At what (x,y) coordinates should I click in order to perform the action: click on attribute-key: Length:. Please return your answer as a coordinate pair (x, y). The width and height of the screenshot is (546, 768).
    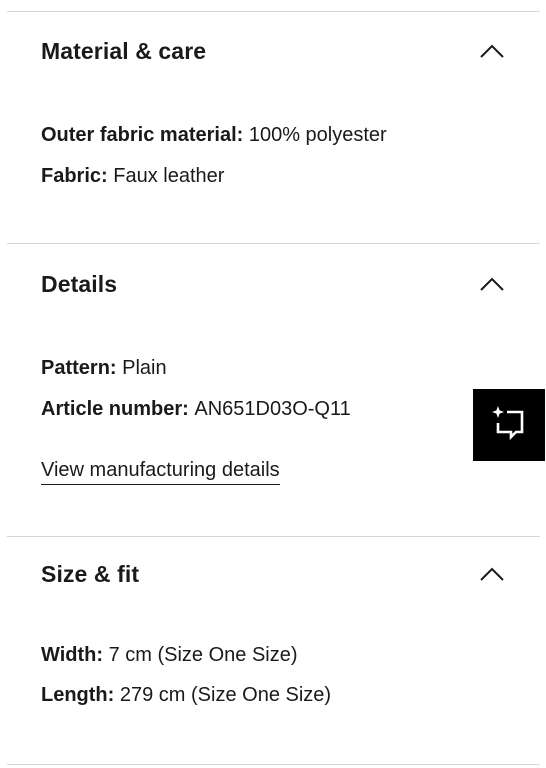
    Looking at the image, I should click on (80, 695).